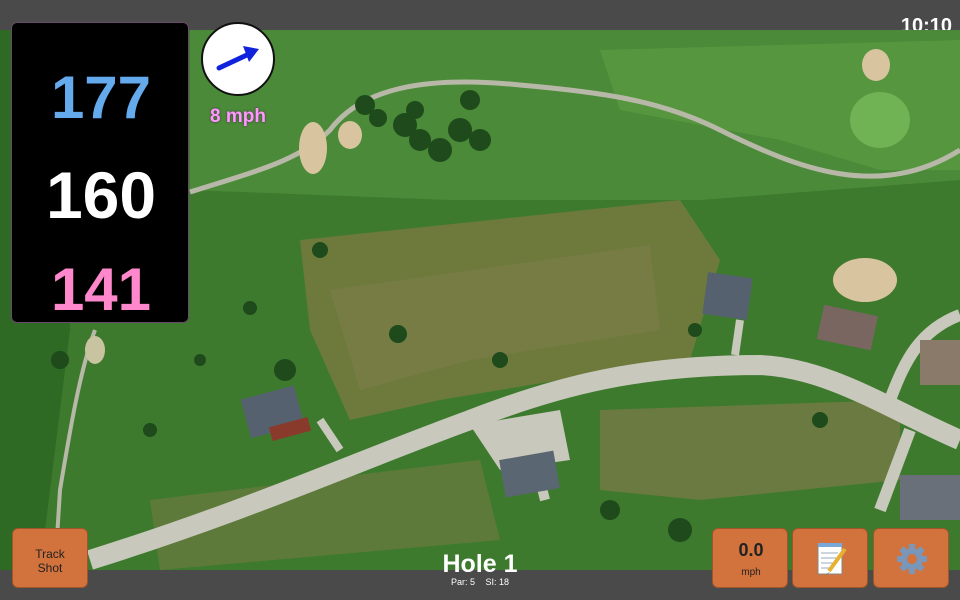 The width and height of the screenshot is (960, 600). I want to click on speed-button: 0.0 mph, so click(750, 558).